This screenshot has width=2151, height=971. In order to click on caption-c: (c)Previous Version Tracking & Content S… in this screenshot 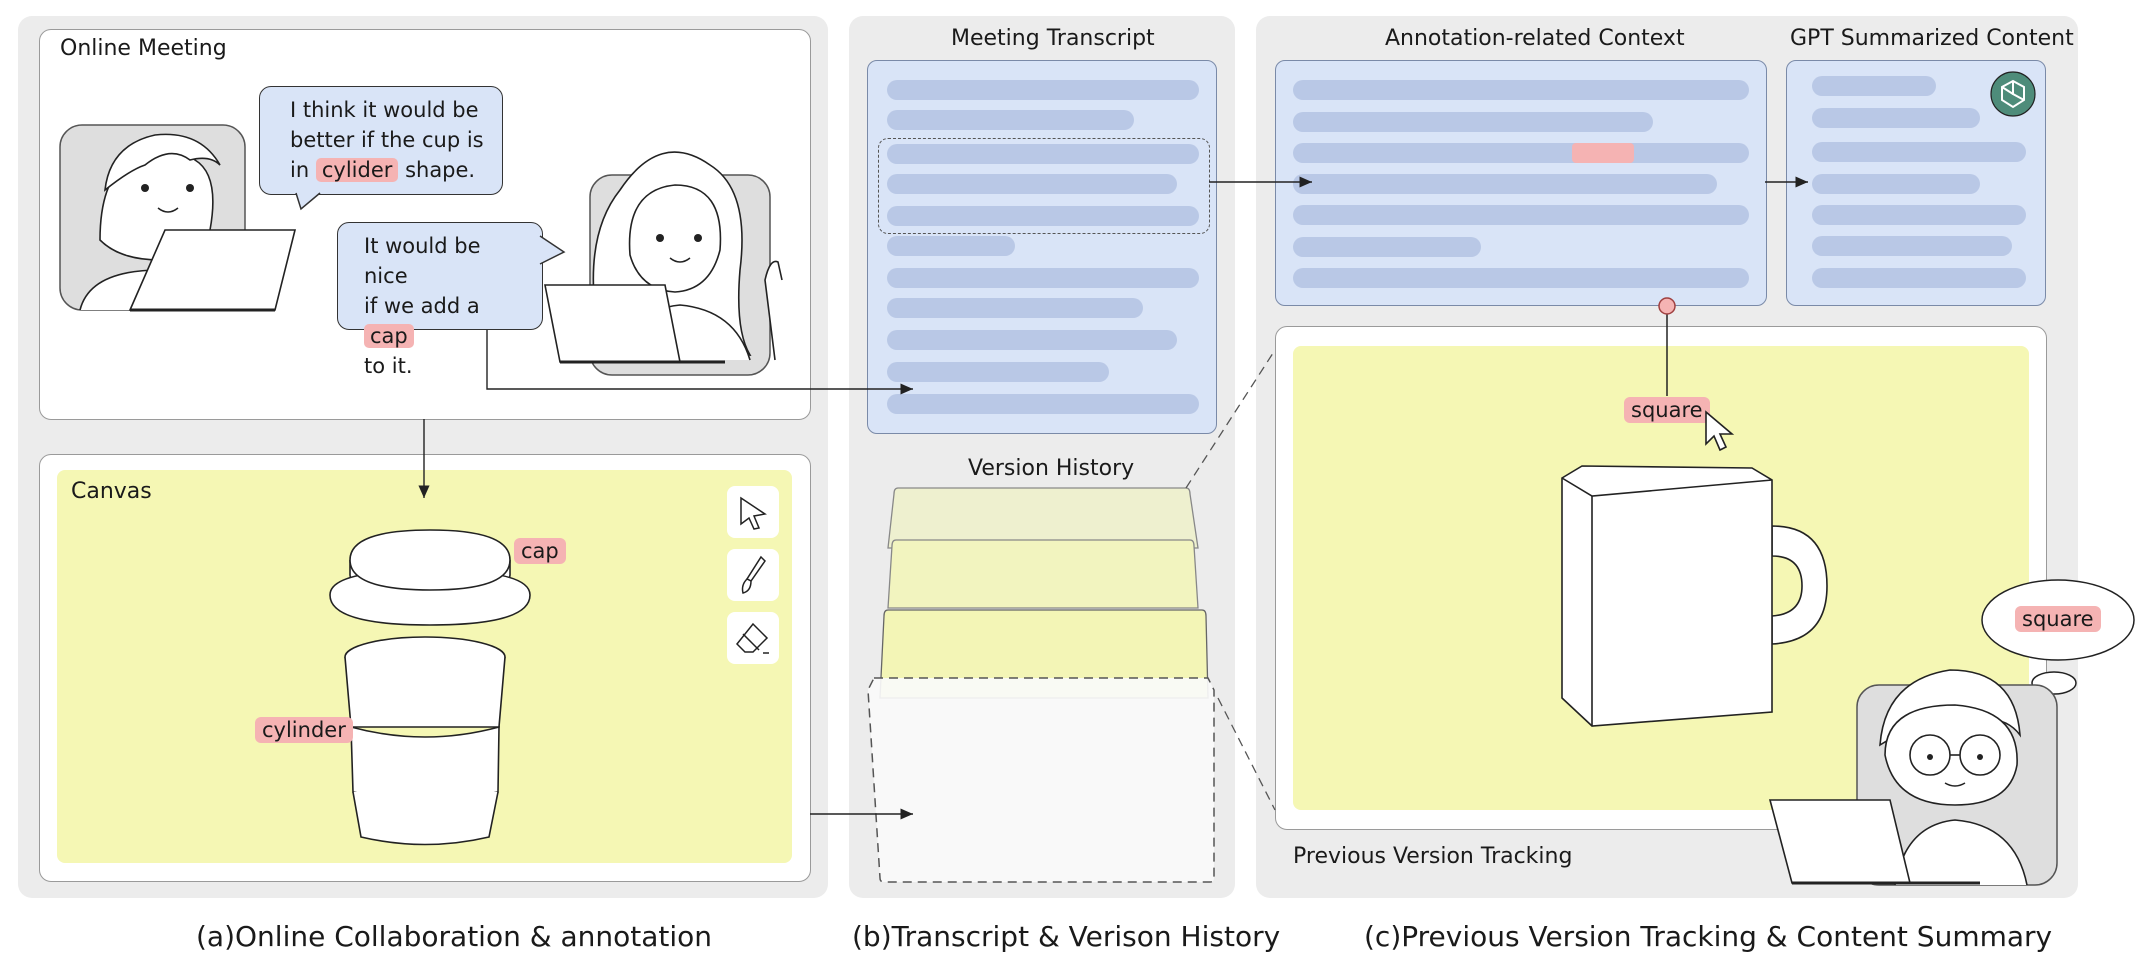, I will do `click(1708, 936)`.